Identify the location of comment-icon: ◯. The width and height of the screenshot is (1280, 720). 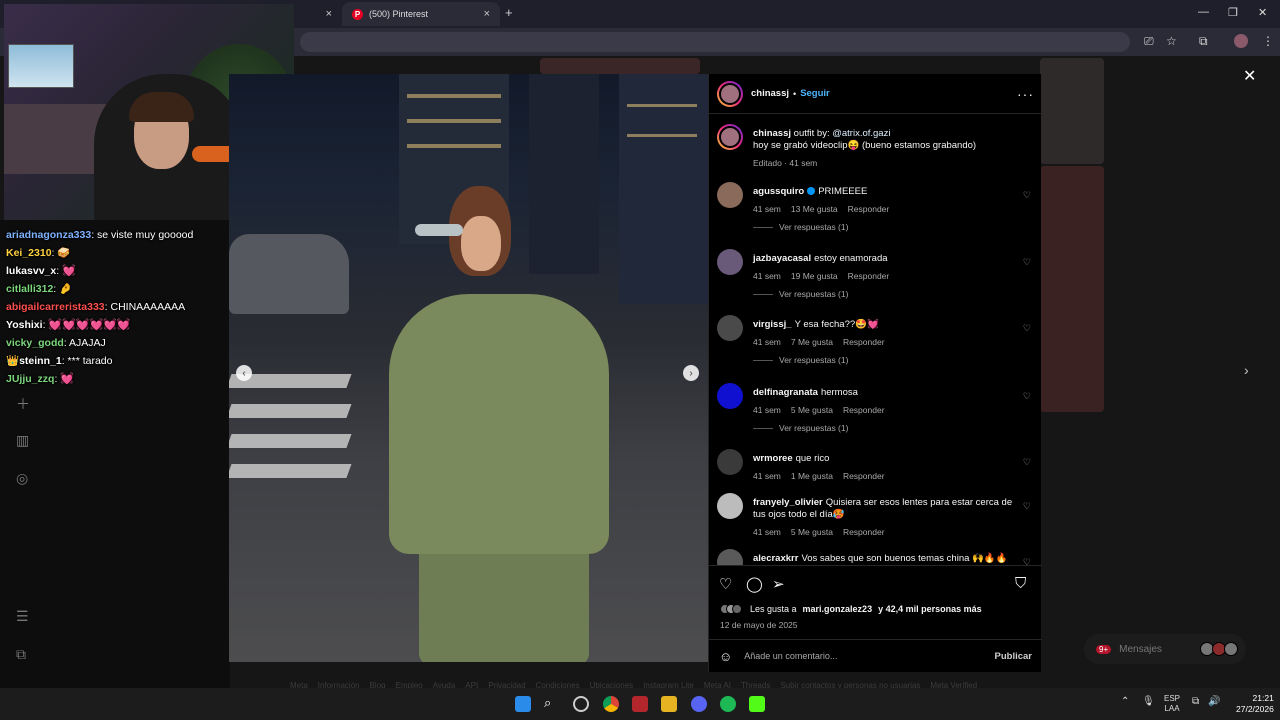
(754, 584).